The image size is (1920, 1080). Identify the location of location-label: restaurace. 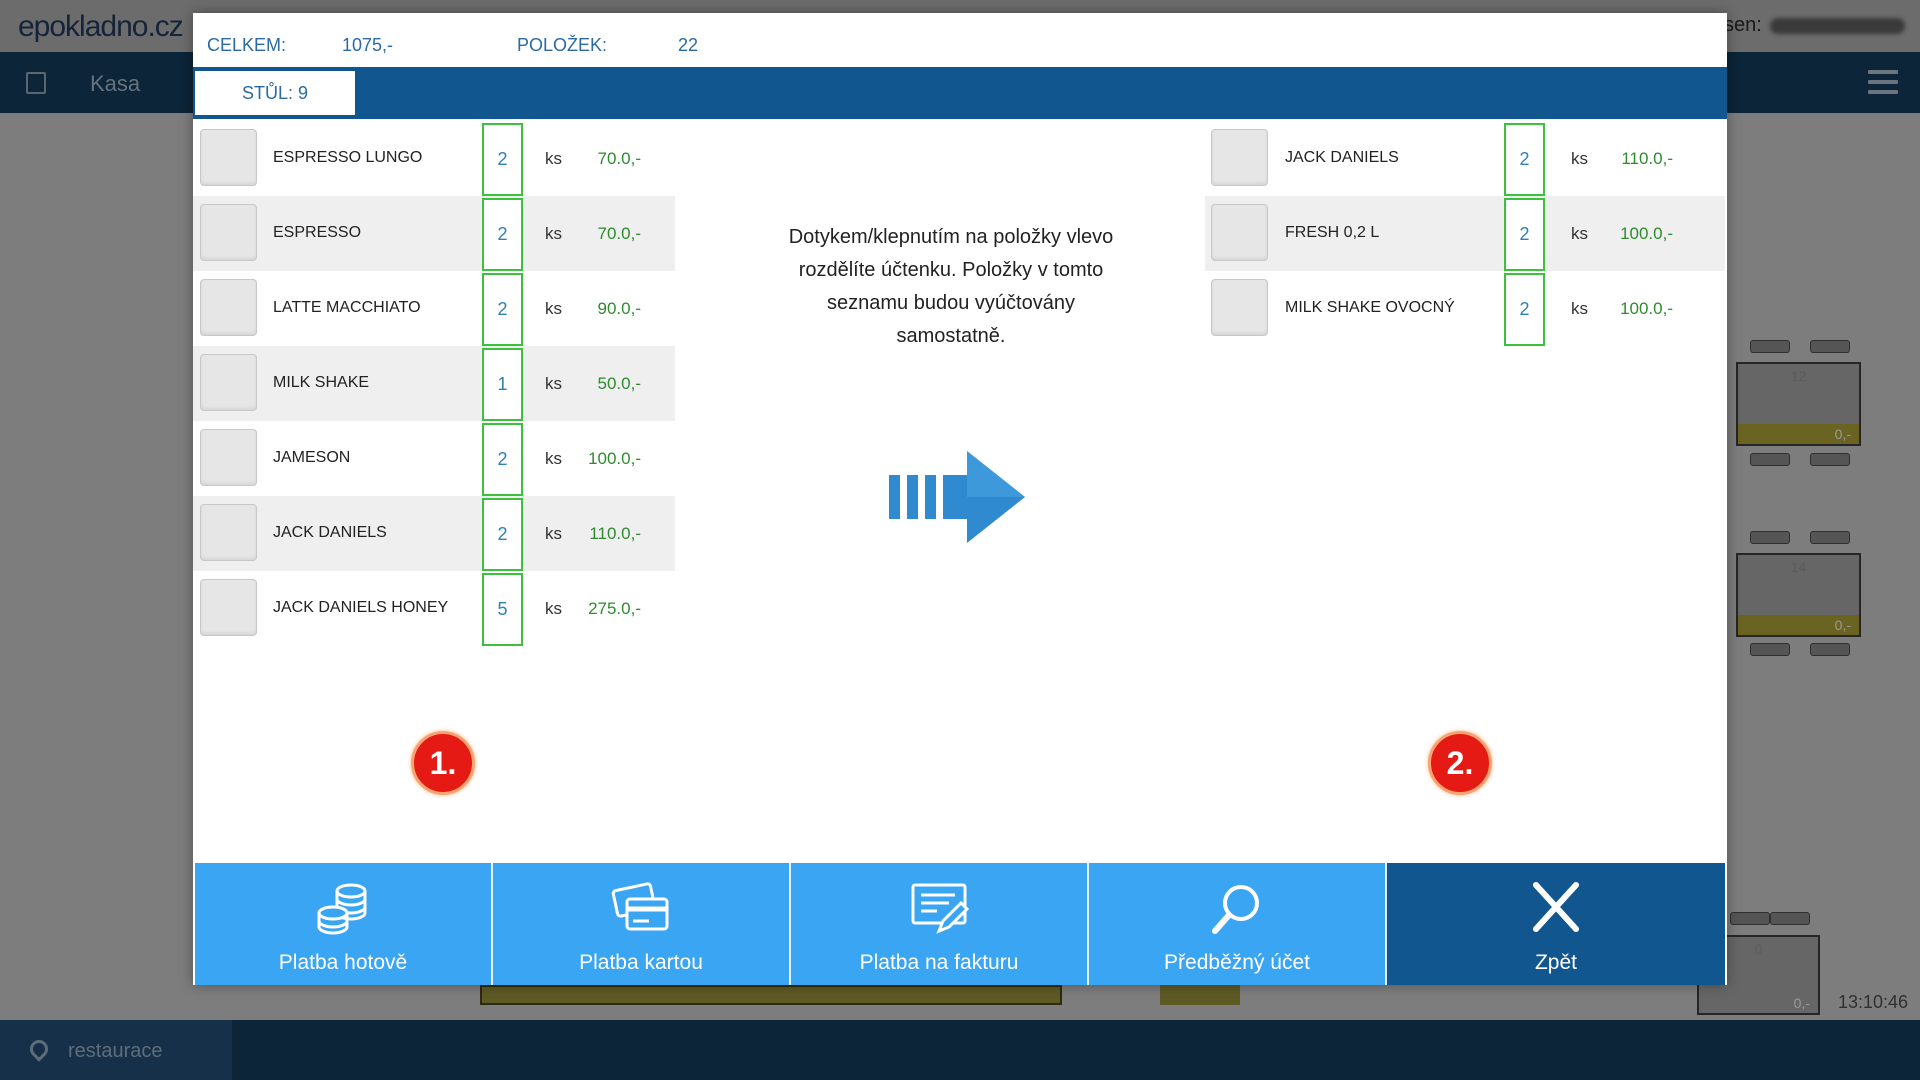
(115, 1051).